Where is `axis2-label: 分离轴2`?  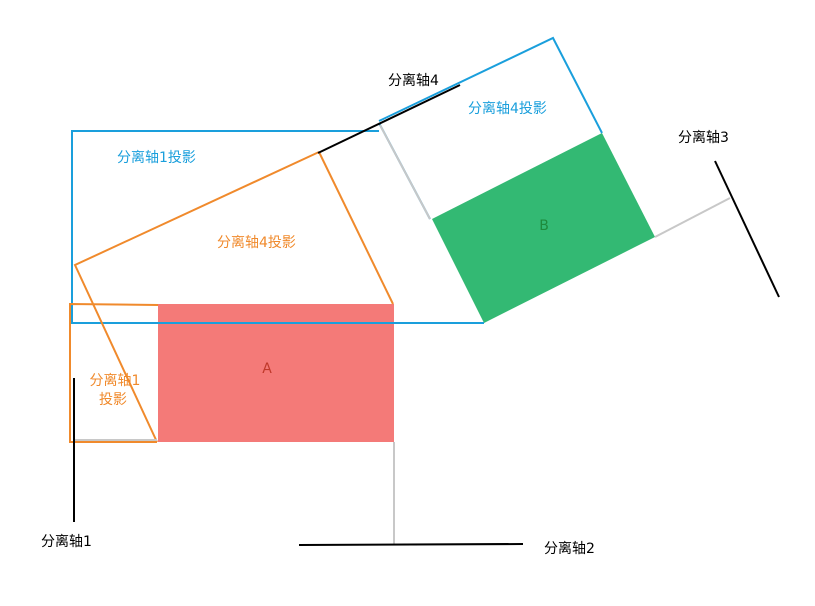 axis2-label: 分离轴2 is located at coordinates (569, 548).